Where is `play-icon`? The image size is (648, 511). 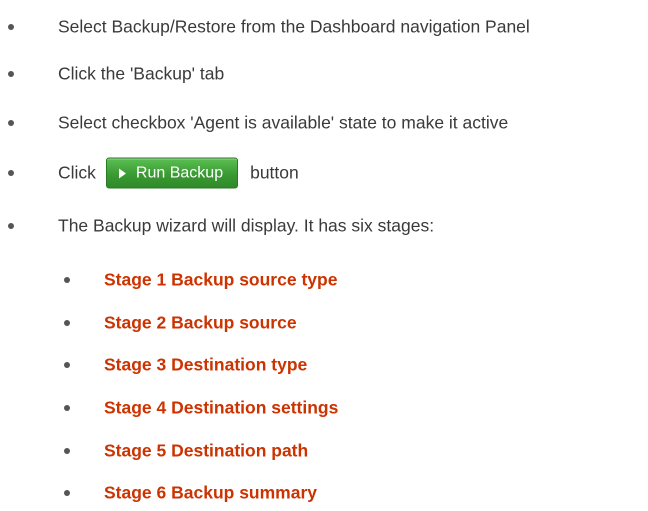
play-icon is located at coordinates (122, 173).